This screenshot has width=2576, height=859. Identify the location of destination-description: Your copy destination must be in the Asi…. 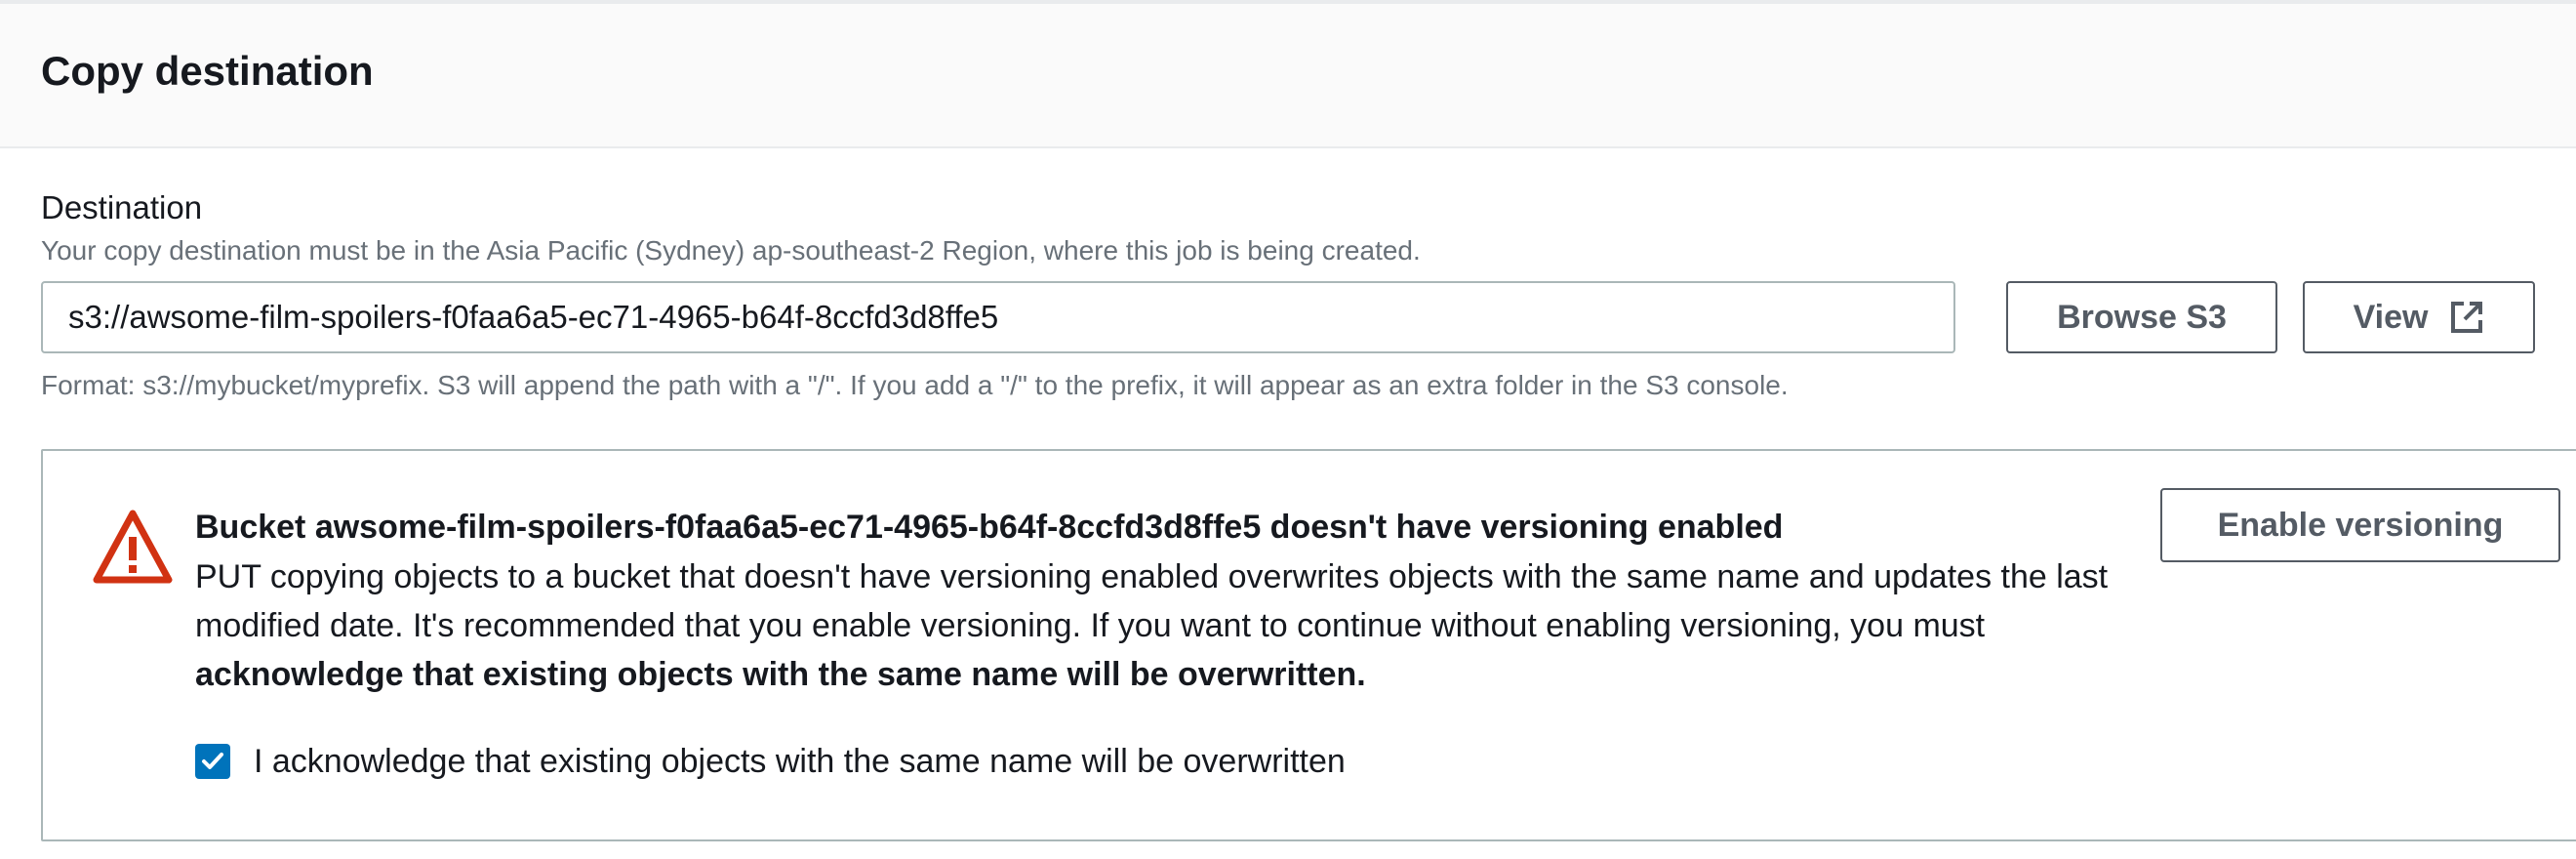
(731, 251).